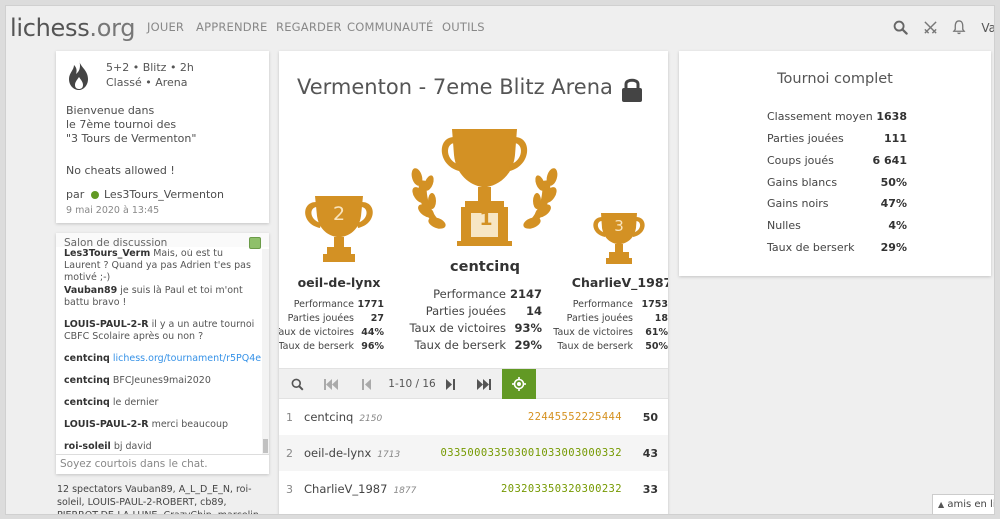  I want to click on chat-message: centcinq BFCJeunes9mai2020, so click(161, 381).